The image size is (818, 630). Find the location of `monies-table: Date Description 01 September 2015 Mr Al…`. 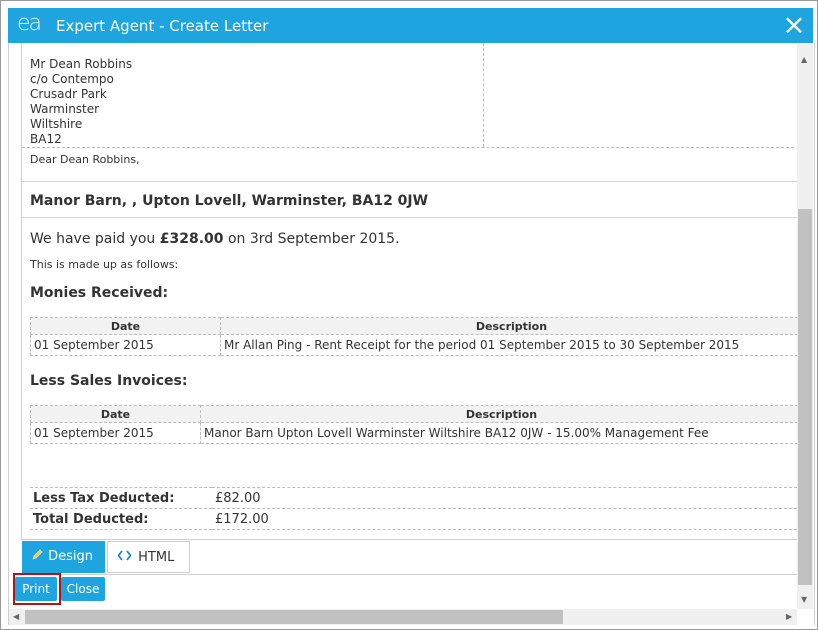

monies-table: Date Description 01 September 2015 Mr Al… is located at coordinates (414, 336).